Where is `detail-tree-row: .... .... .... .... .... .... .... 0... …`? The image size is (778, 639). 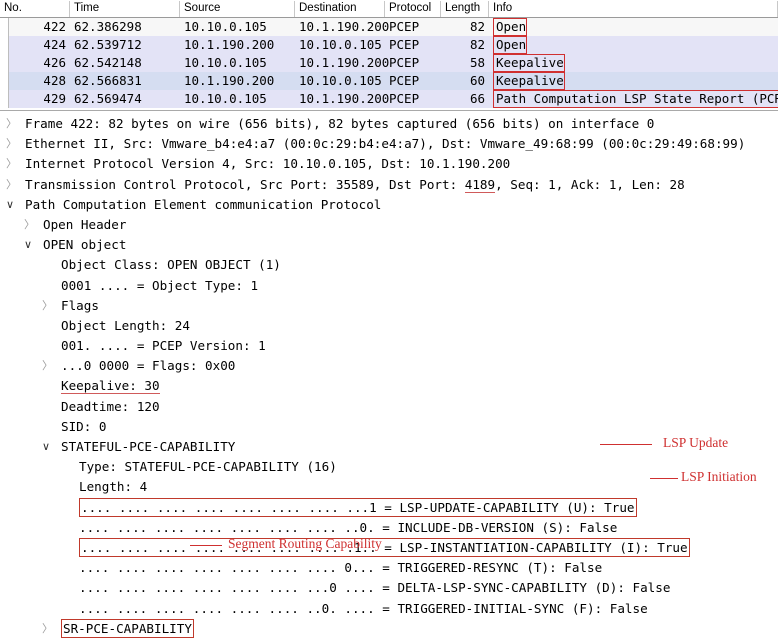 detail-tree-row: .... .... .... .... .... .... .... 0... … is located at coordinates (389, 568).